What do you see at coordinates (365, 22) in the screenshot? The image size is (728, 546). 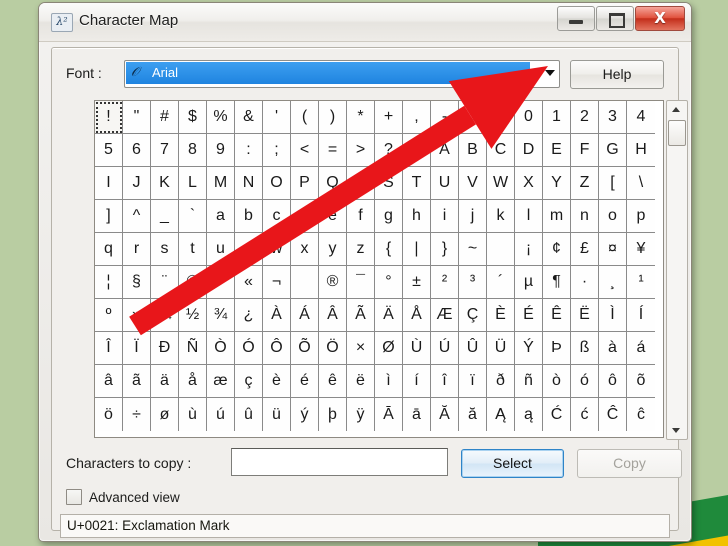 I see `title-bar: λ² Character Map X` at bounding box center [365, 22].